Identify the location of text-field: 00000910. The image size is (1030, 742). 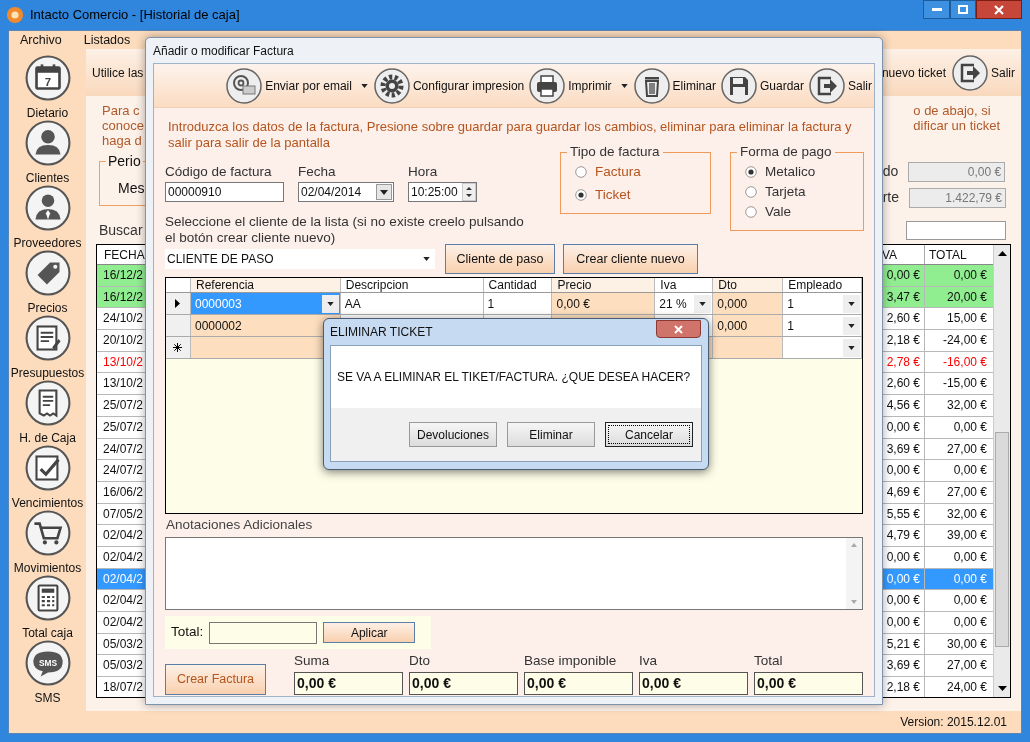
(224, 192).